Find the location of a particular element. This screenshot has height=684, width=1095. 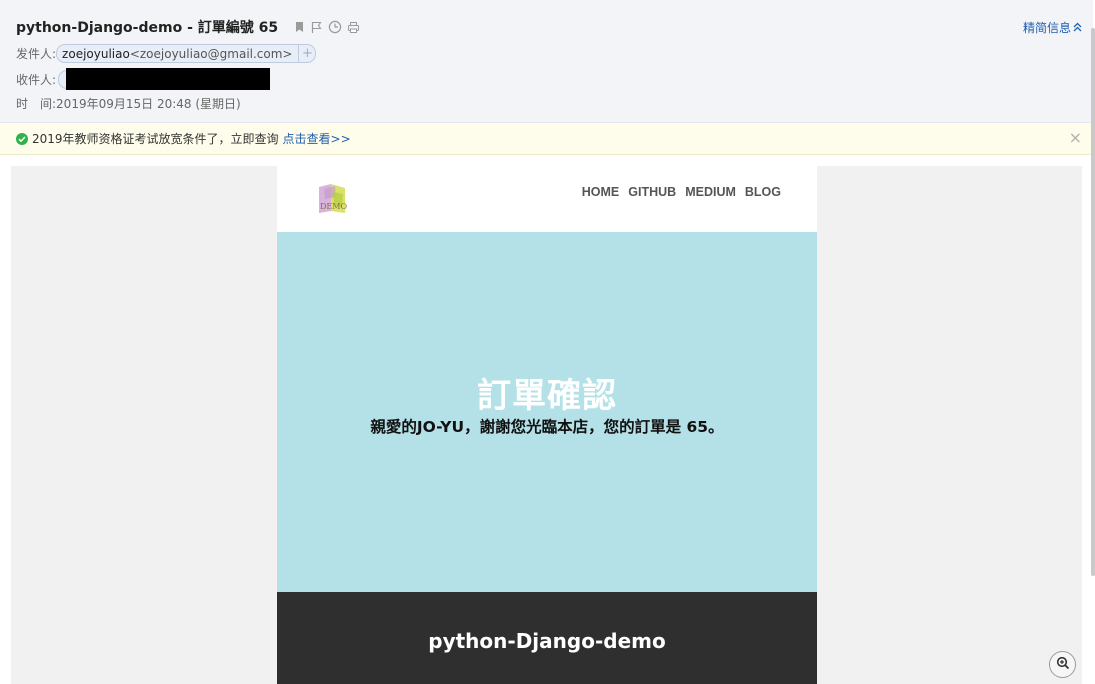

redacted-recipient is located at coordinates (168, 79).